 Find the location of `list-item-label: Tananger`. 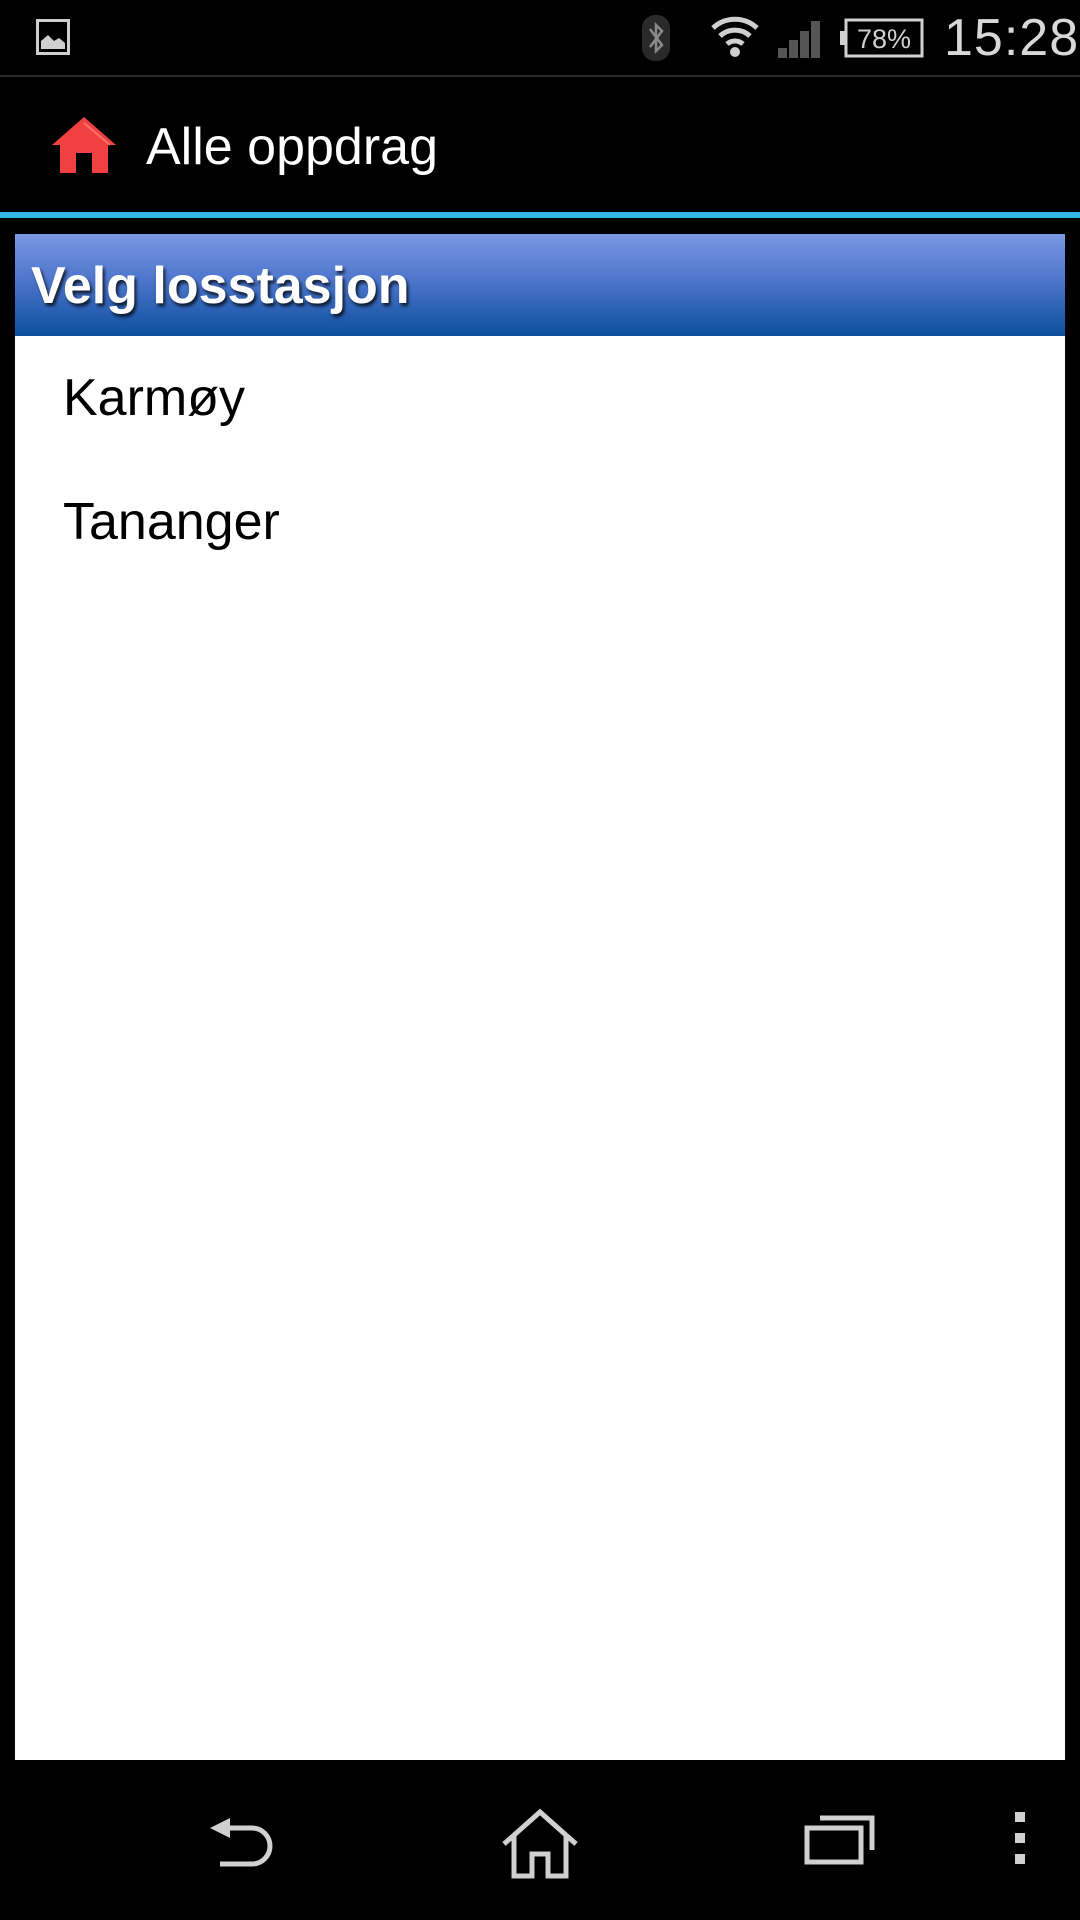

list-item-label: Tananger is located at coordinates (171, 522).